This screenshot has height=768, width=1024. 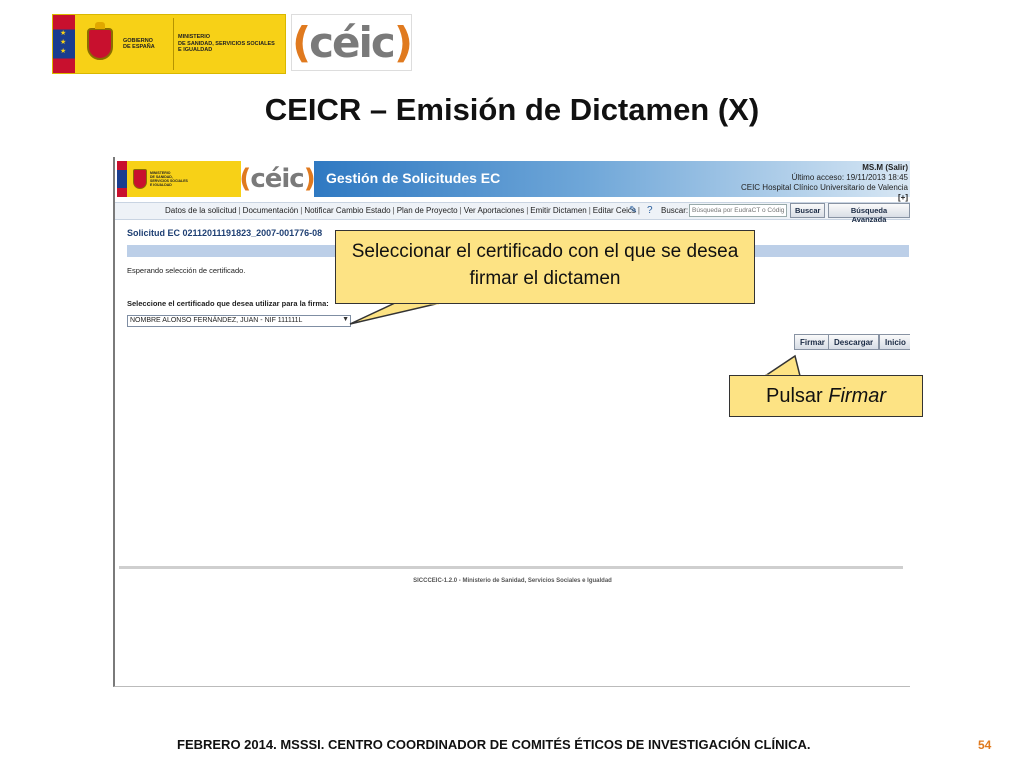 I want to click on slide-title: CEICR – Emisión de Dictamen (X), so click(x=512, y=109).